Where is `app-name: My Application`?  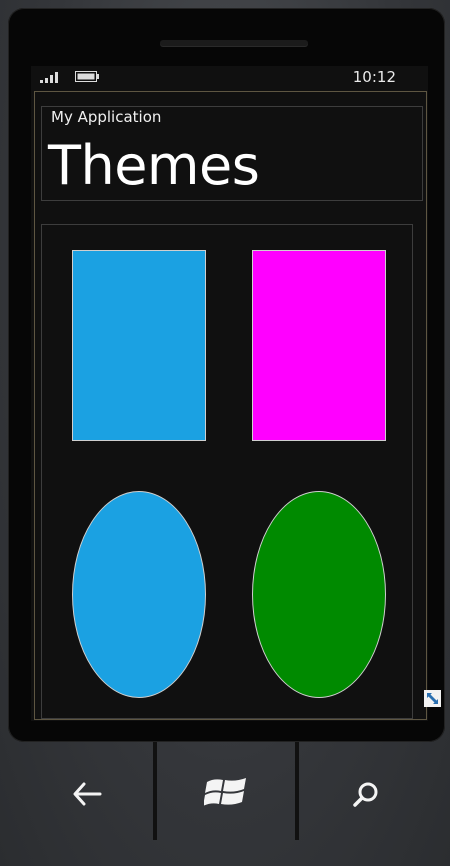
app-name: My Application is located at coordinates (106, 117).